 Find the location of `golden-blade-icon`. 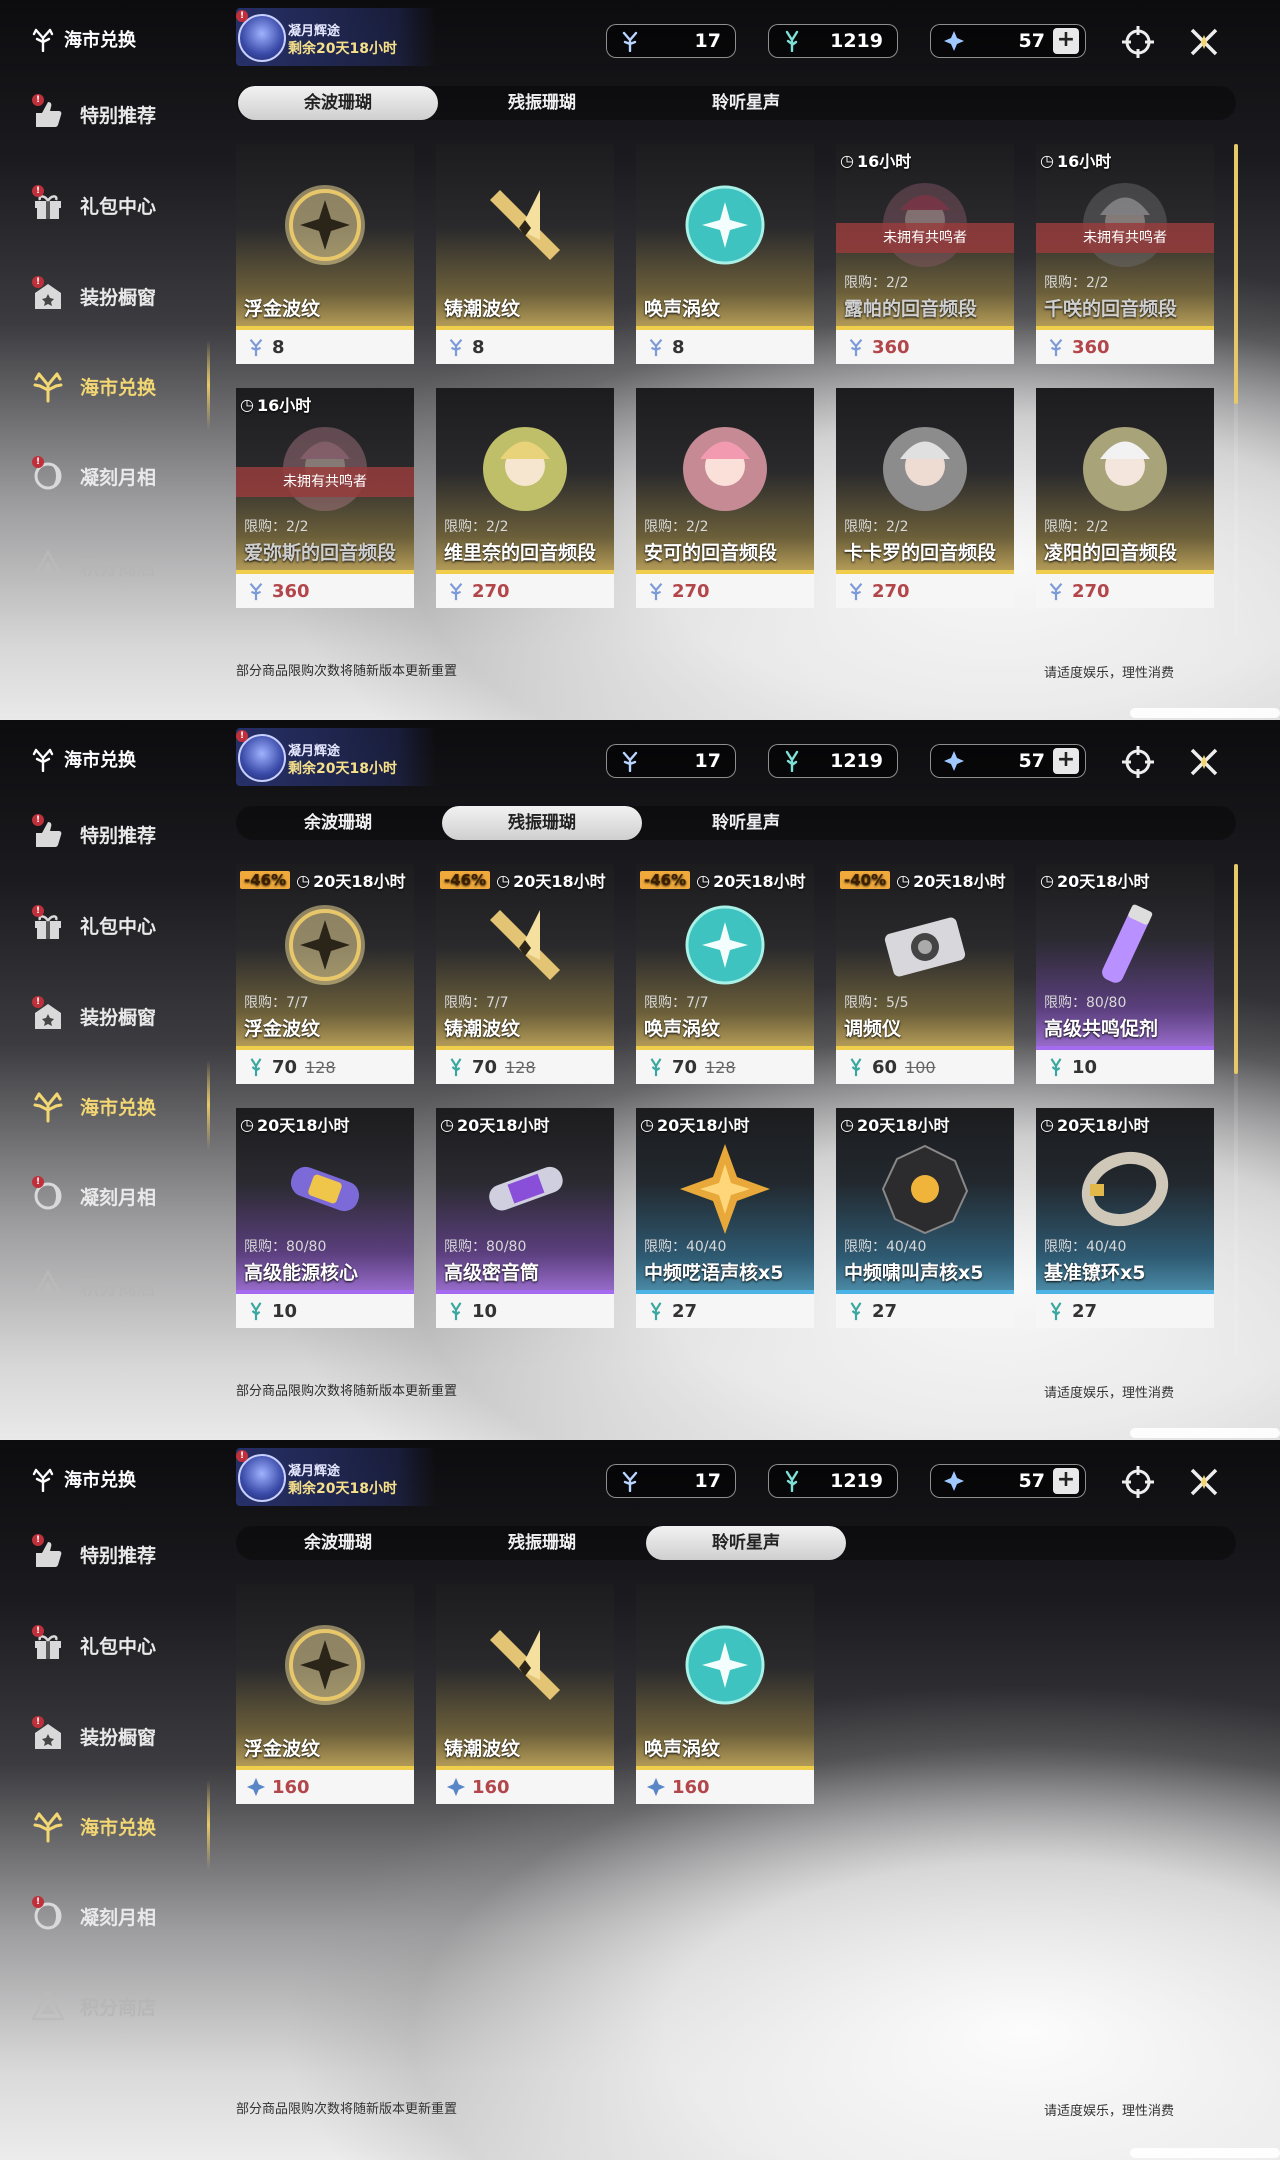

golden-blade-icon is located at coordinates (525, 1665).